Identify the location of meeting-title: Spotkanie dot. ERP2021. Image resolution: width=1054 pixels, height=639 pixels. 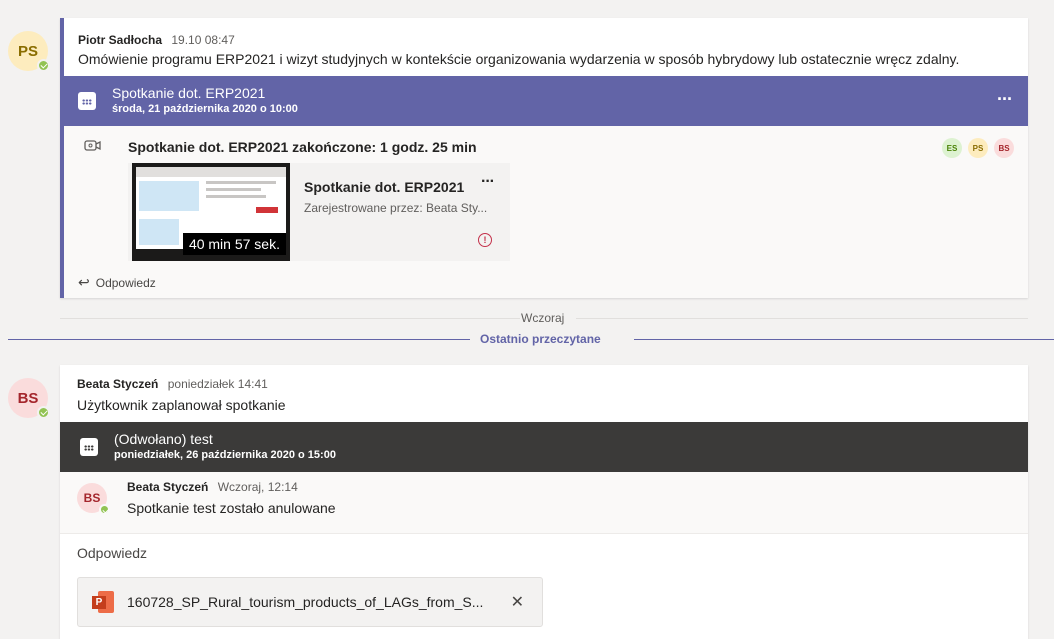
(189, 93).